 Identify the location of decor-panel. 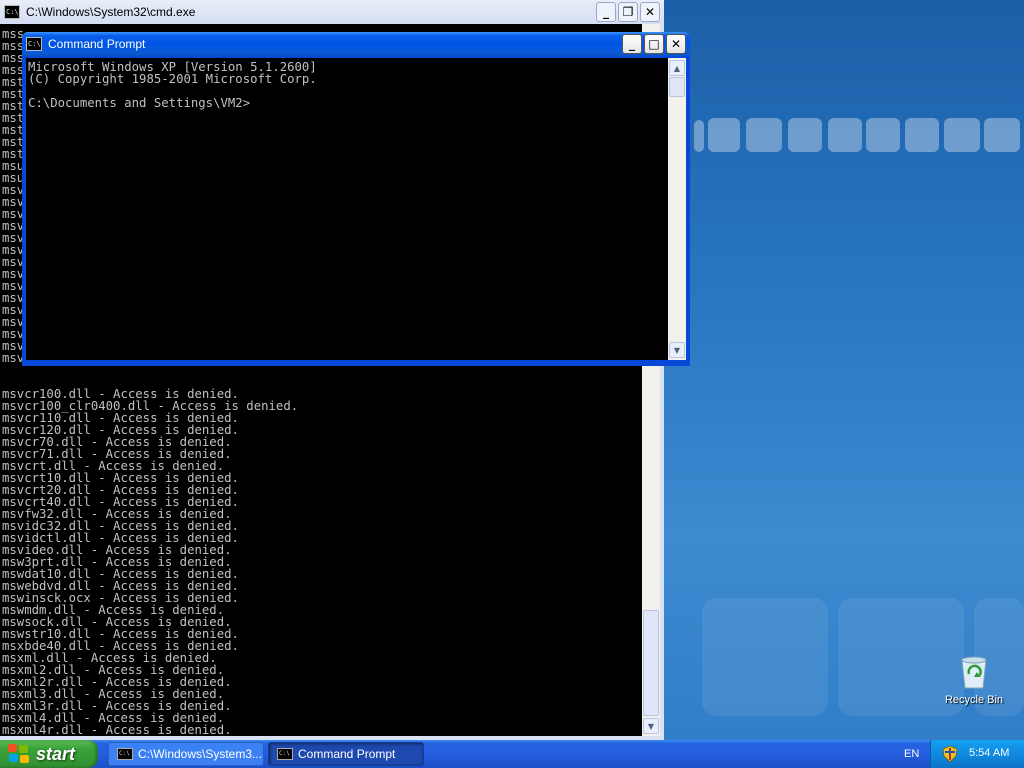
(765, 657).